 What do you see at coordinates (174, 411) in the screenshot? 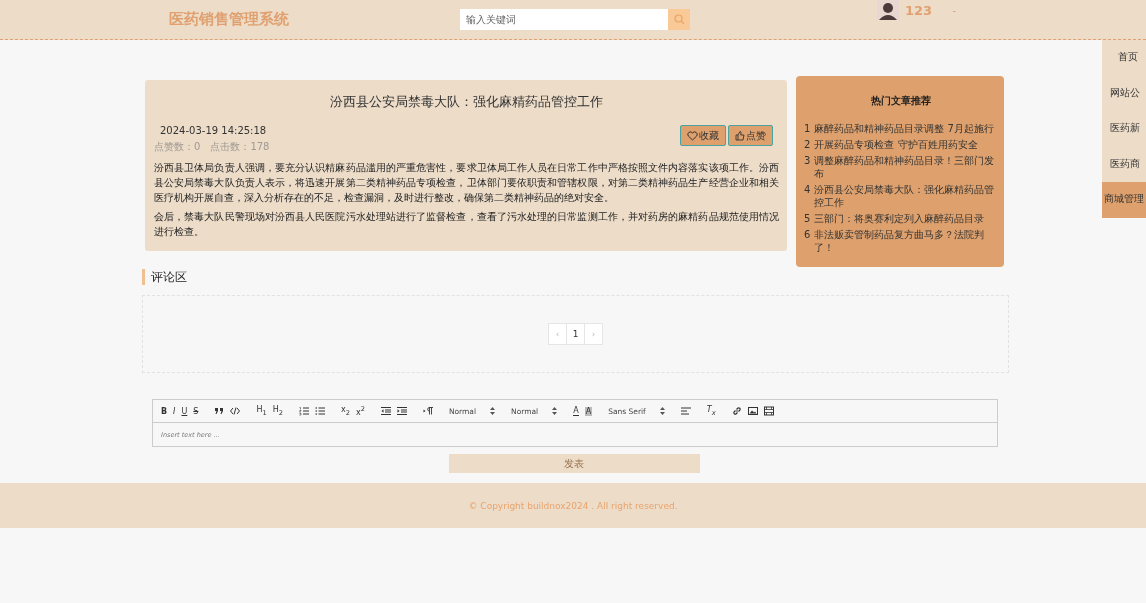
I see `italic-button: I` at bounding box center [174, 411].